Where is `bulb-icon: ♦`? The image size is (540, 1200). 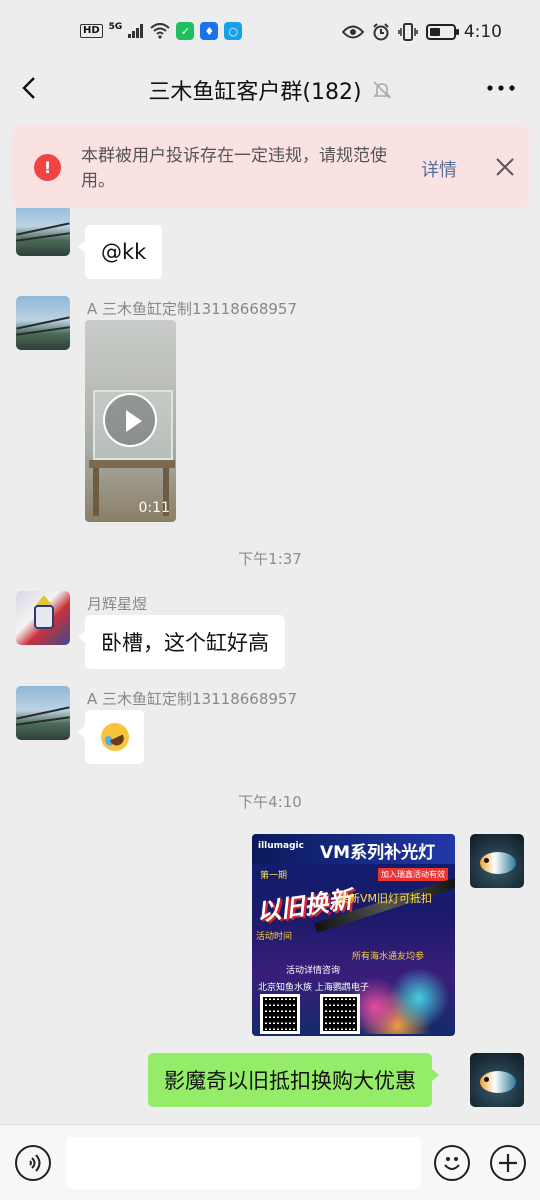 bulb-icon: ♦ is located at coordinates (209, 31).